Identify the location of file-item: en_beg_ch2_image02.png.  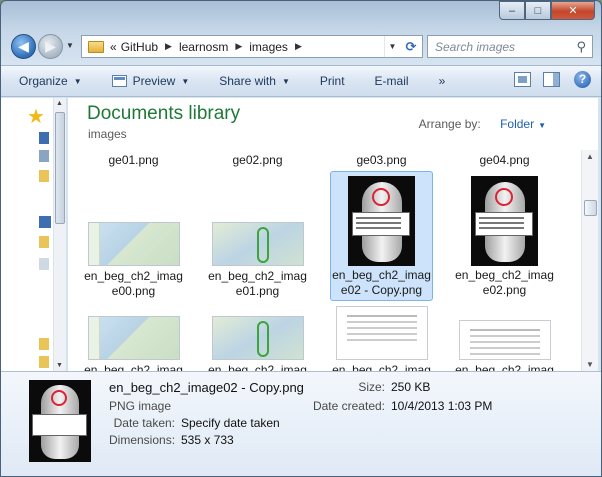
(504, 234).